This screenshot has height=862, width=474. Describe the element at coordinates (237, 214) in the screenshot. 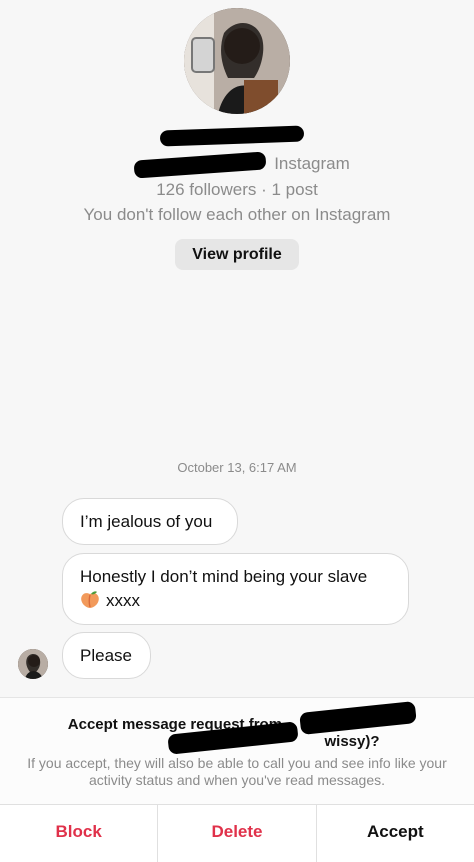

I see `follow-status: You don't follow each other on Instagram` at that location.